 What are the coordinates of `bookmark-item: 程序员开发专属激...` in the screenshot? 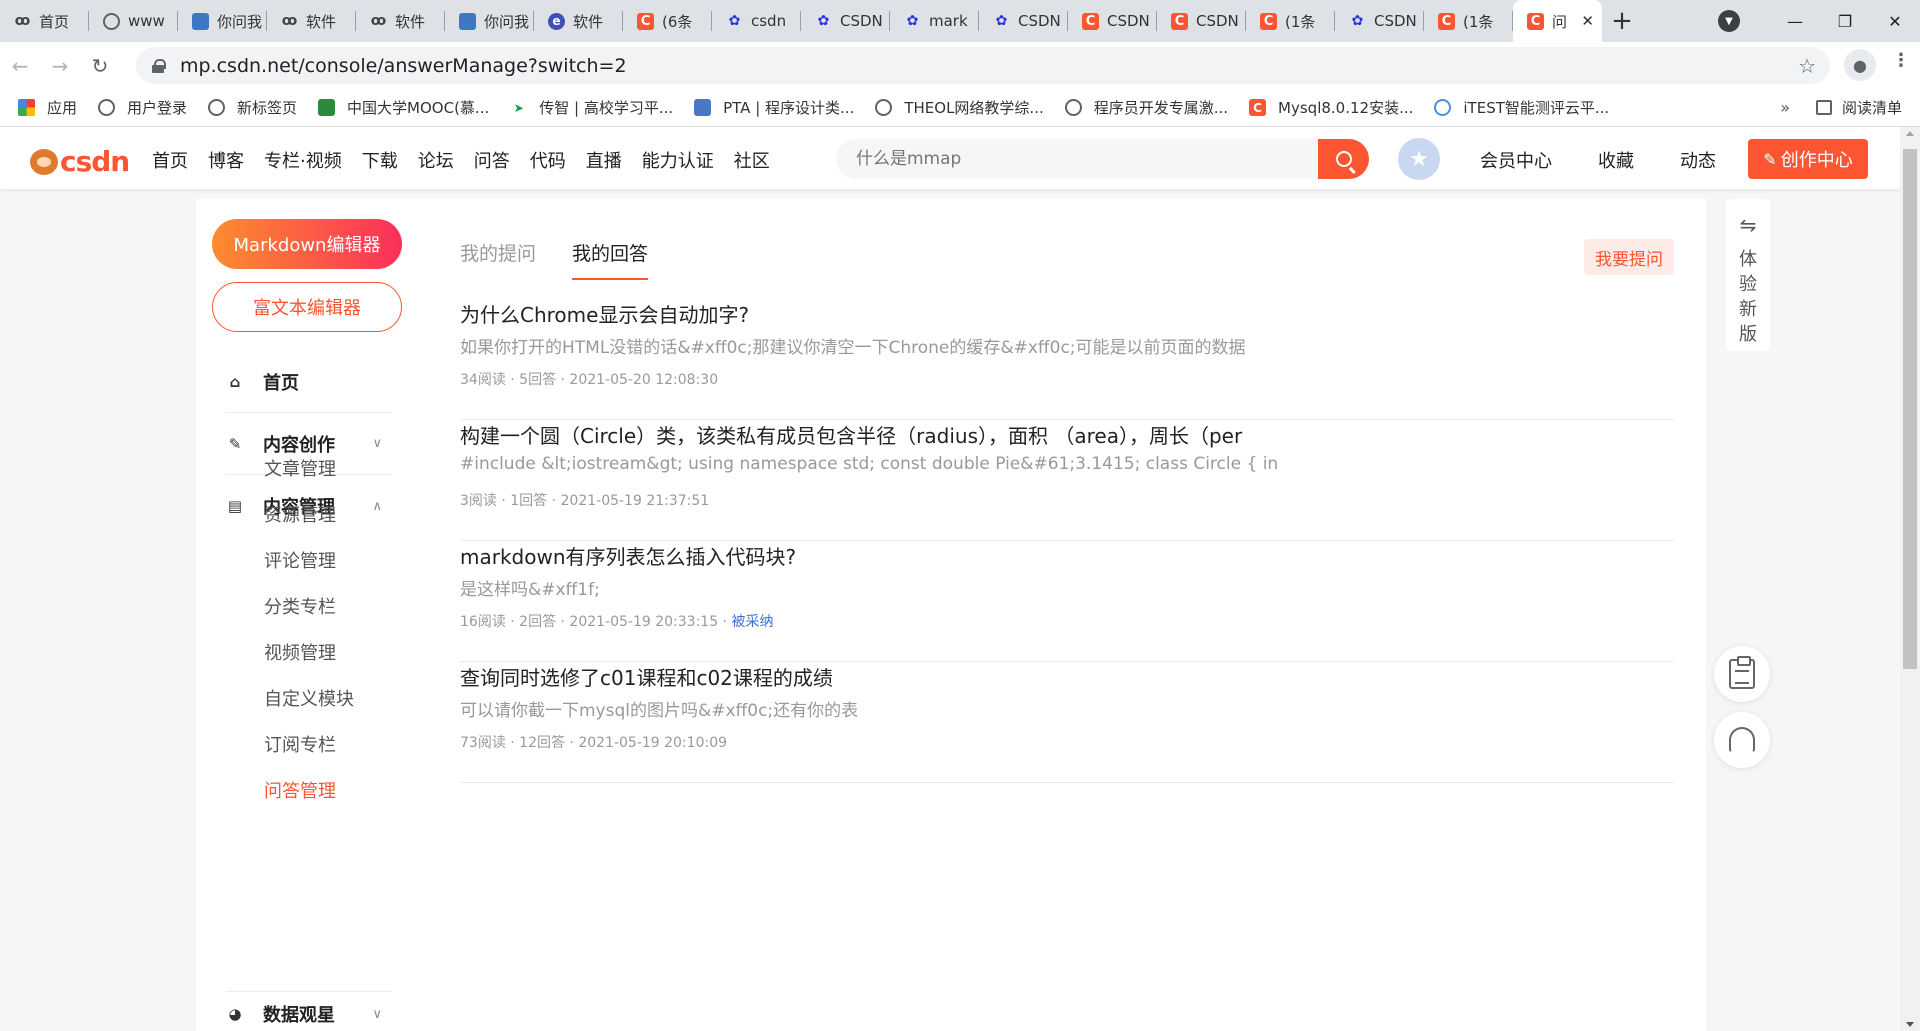 It's located at (1146, 107).